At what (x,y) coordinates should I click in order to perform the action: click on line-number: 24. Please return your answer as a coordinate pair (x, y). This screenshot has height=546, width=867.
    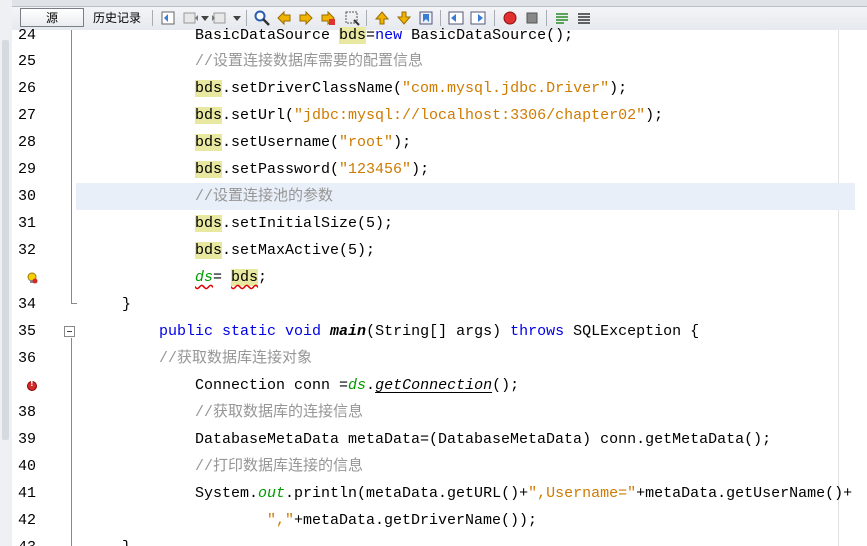
    Looking at the image, I should click on (26, 35).